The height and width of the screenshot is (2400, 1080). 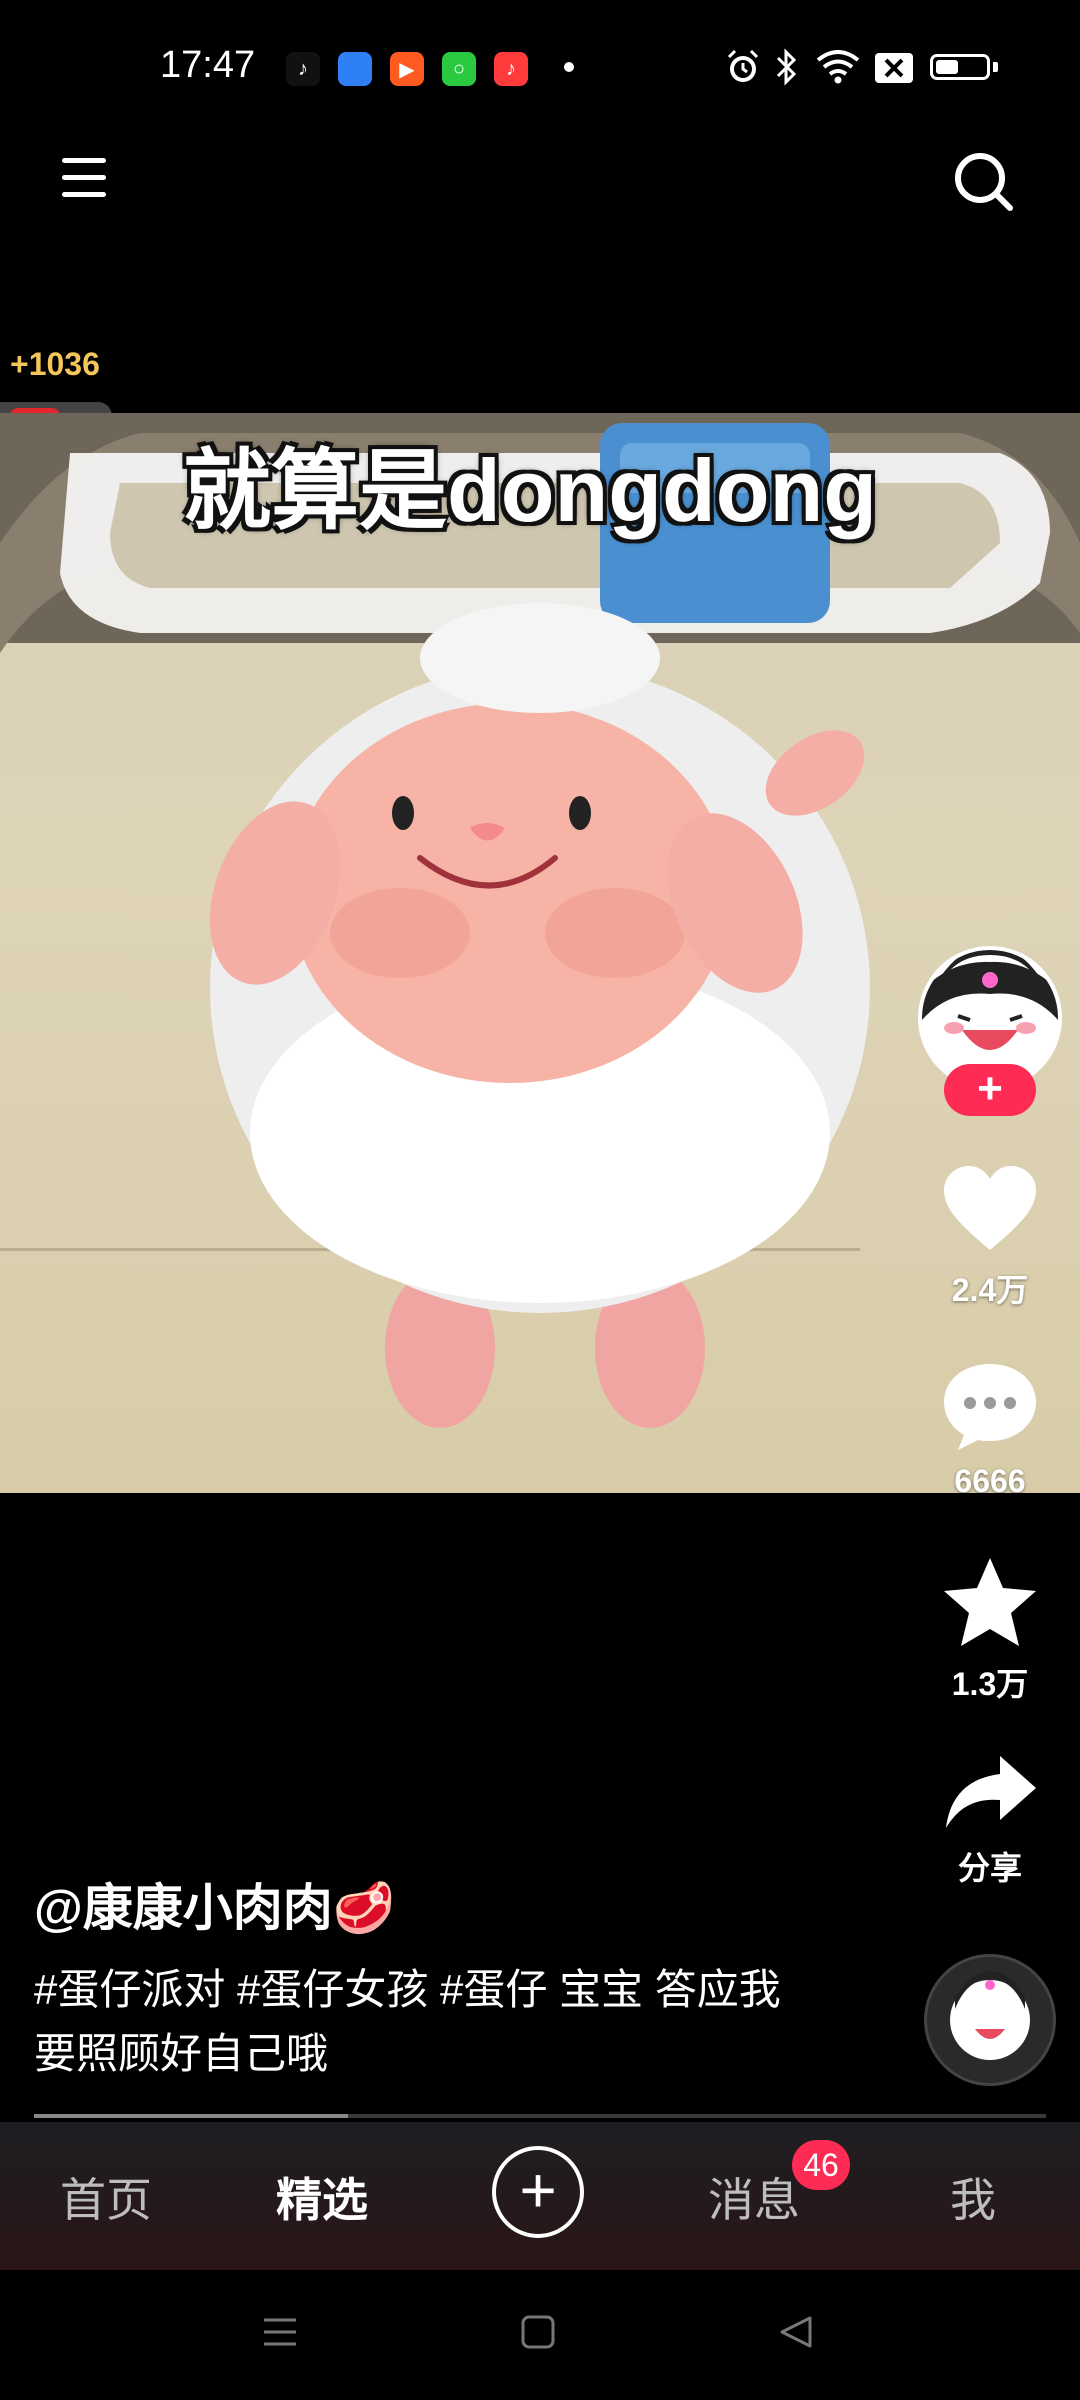 What do you see at coordinates (984, 182) in the screenshot?
I see `search-icon` at bounding box center [984, 182].